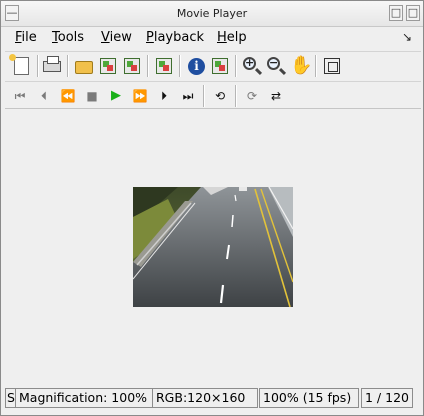 The height and width of the screenshot is (416, 424). Describe the element at coordinates (21, 65) in the screenshot. I see `new-document-icon` at that location.